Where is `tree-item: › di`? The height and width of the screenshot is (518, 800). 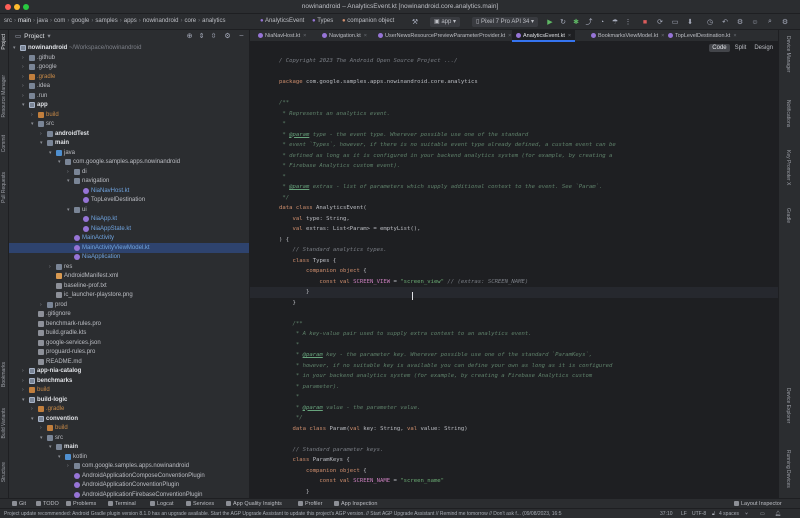
tree-item: › di is located at coordinates (129, 172).